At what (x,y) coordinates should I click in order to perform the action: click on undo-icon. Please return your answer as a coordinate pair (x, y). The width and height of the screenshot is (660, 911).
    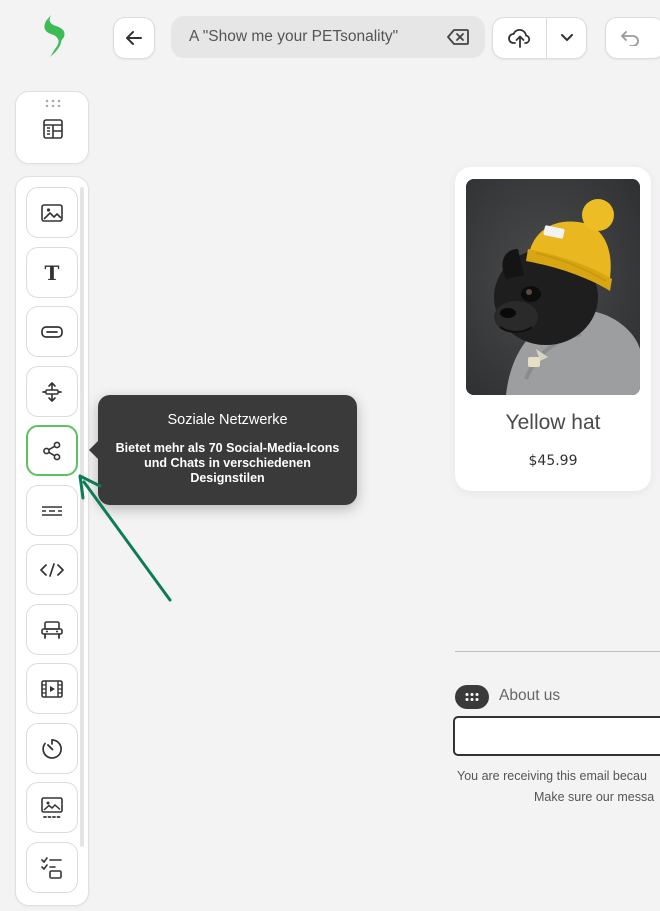
    Looking at the image, I should click on (630, 38).